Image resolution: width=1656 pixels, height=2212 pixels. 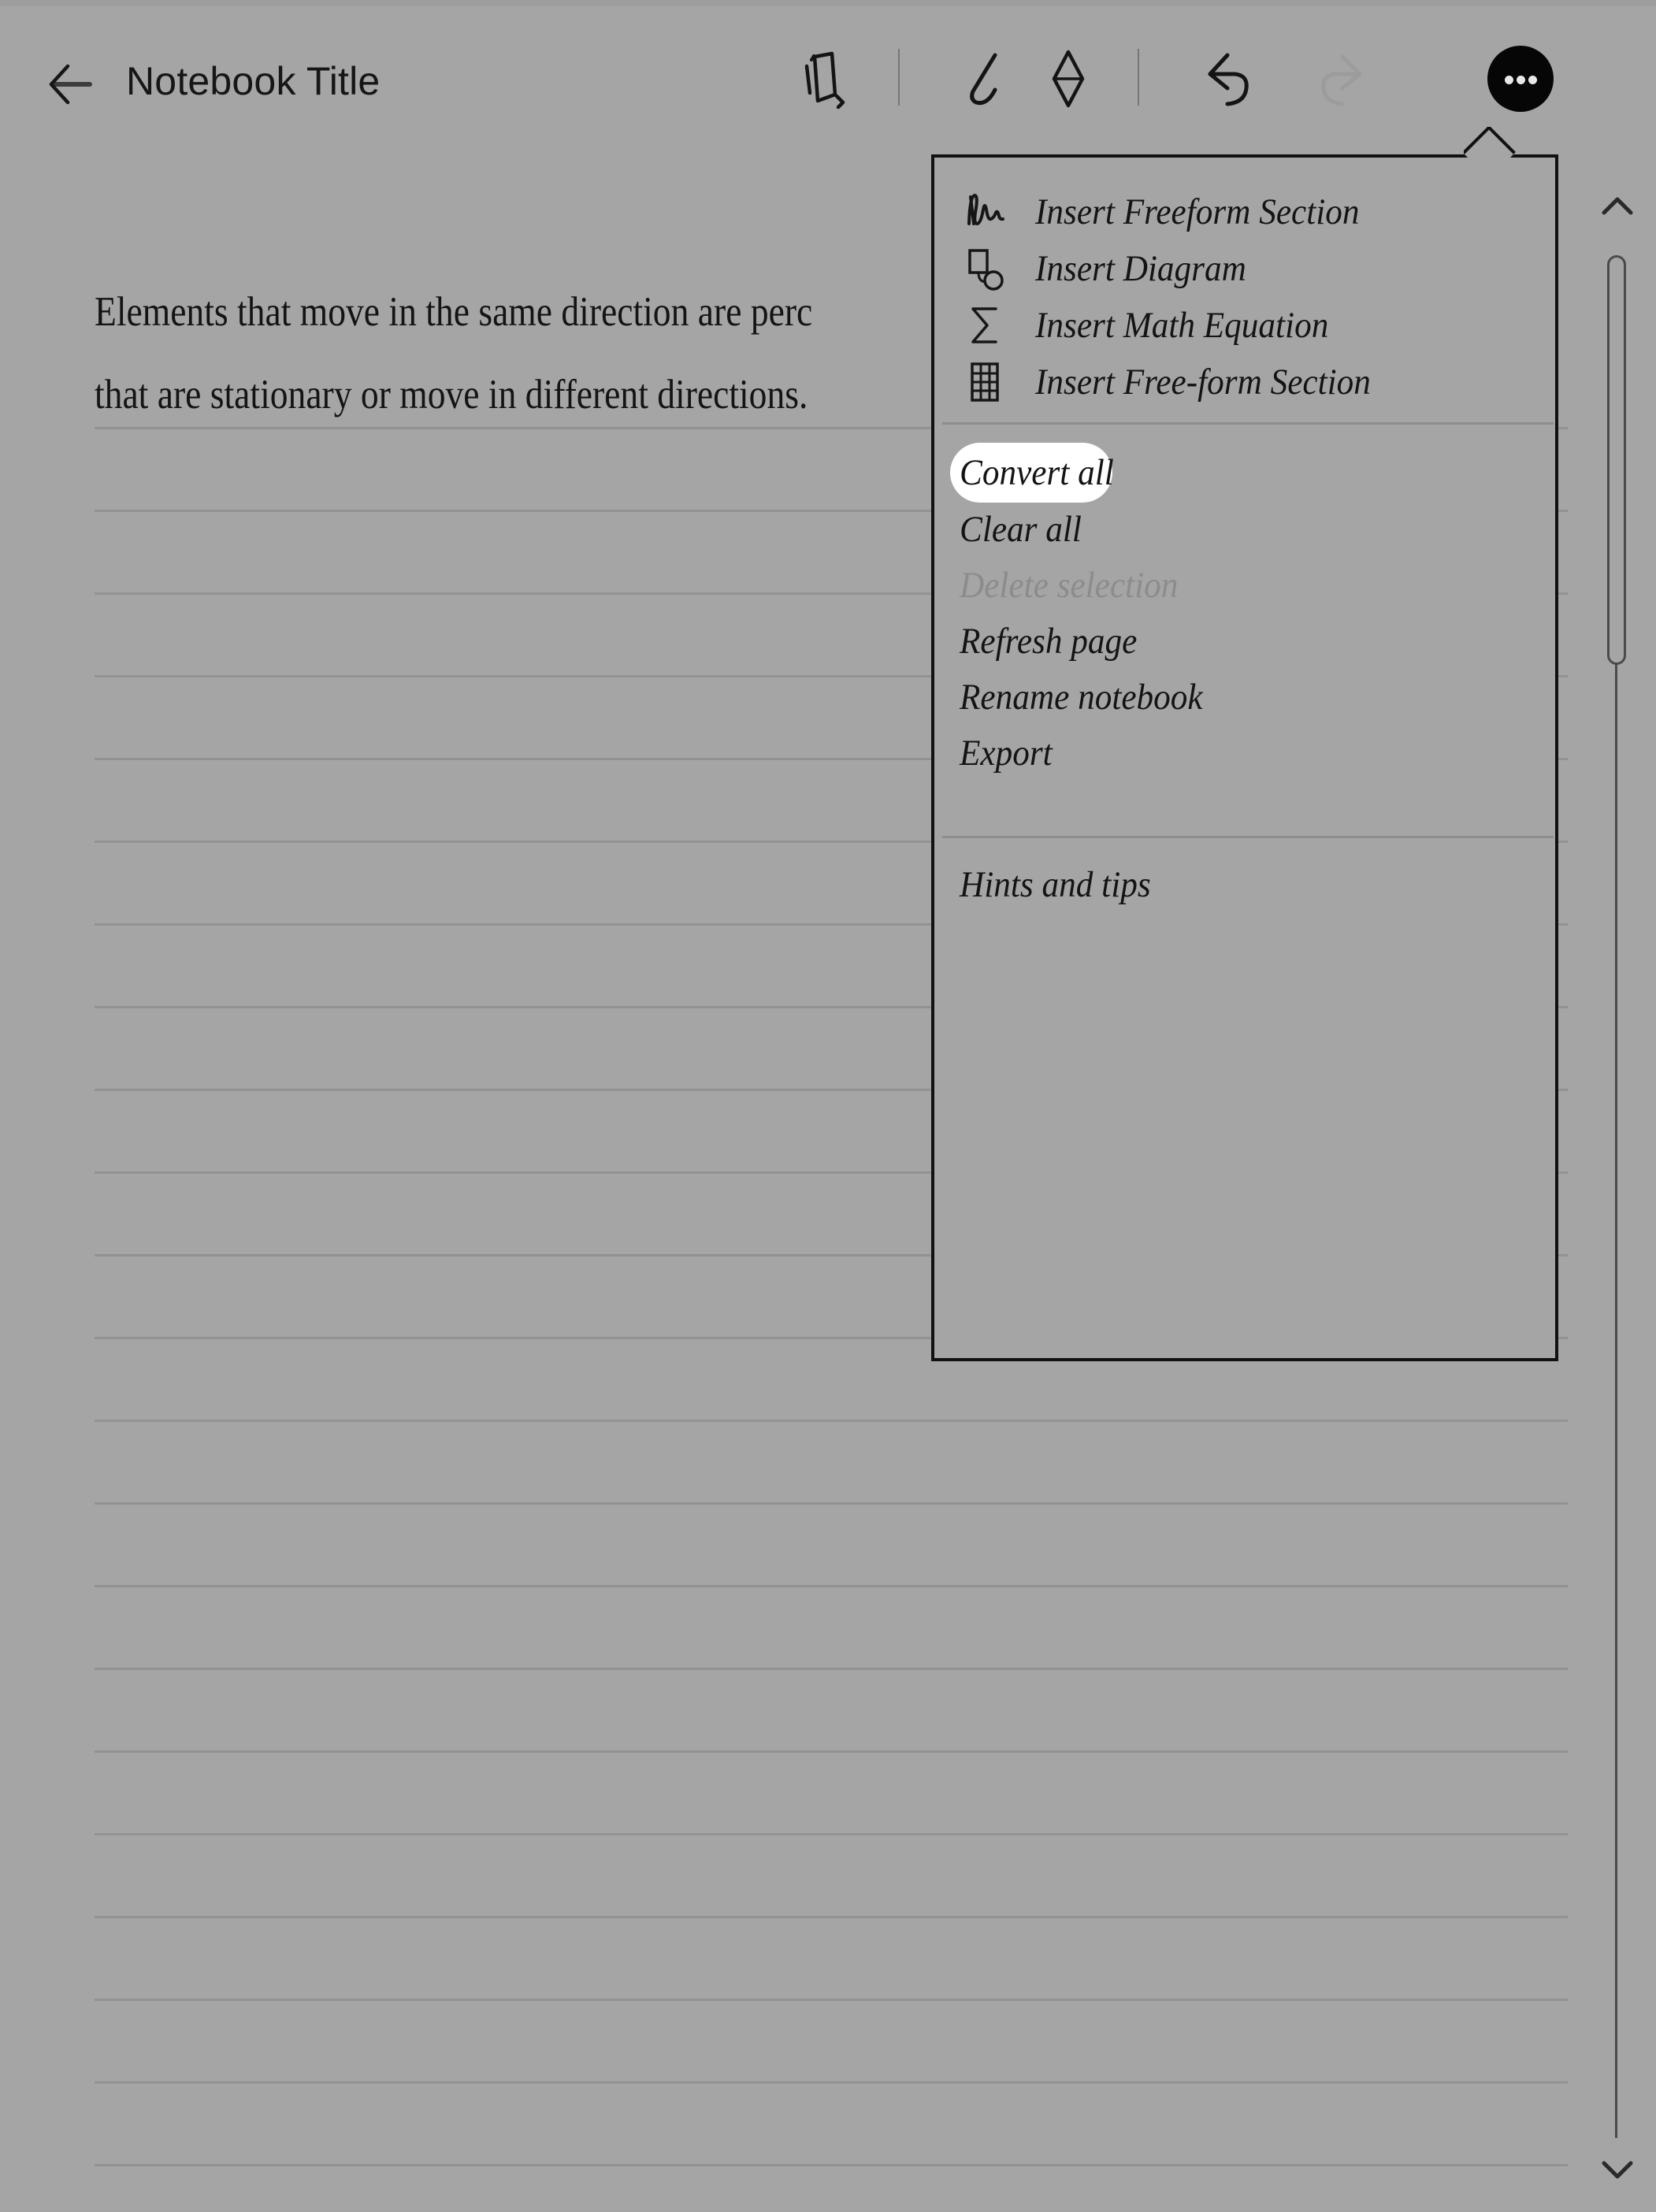 I want to click on menu-item-export: Export, so click(x=1248, y=754).